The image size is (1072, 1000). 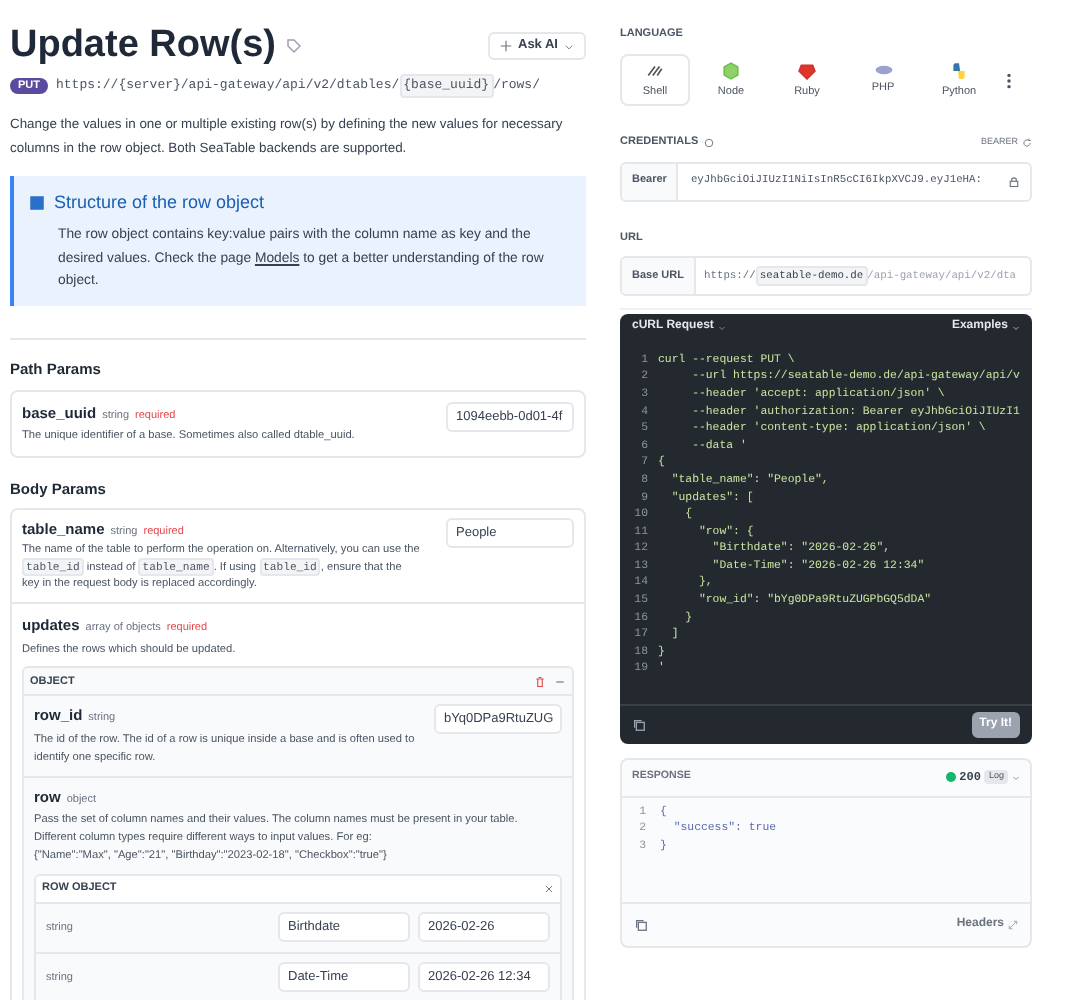 I want to click on page-title: Update Row(s), so click(x=143, y=46).